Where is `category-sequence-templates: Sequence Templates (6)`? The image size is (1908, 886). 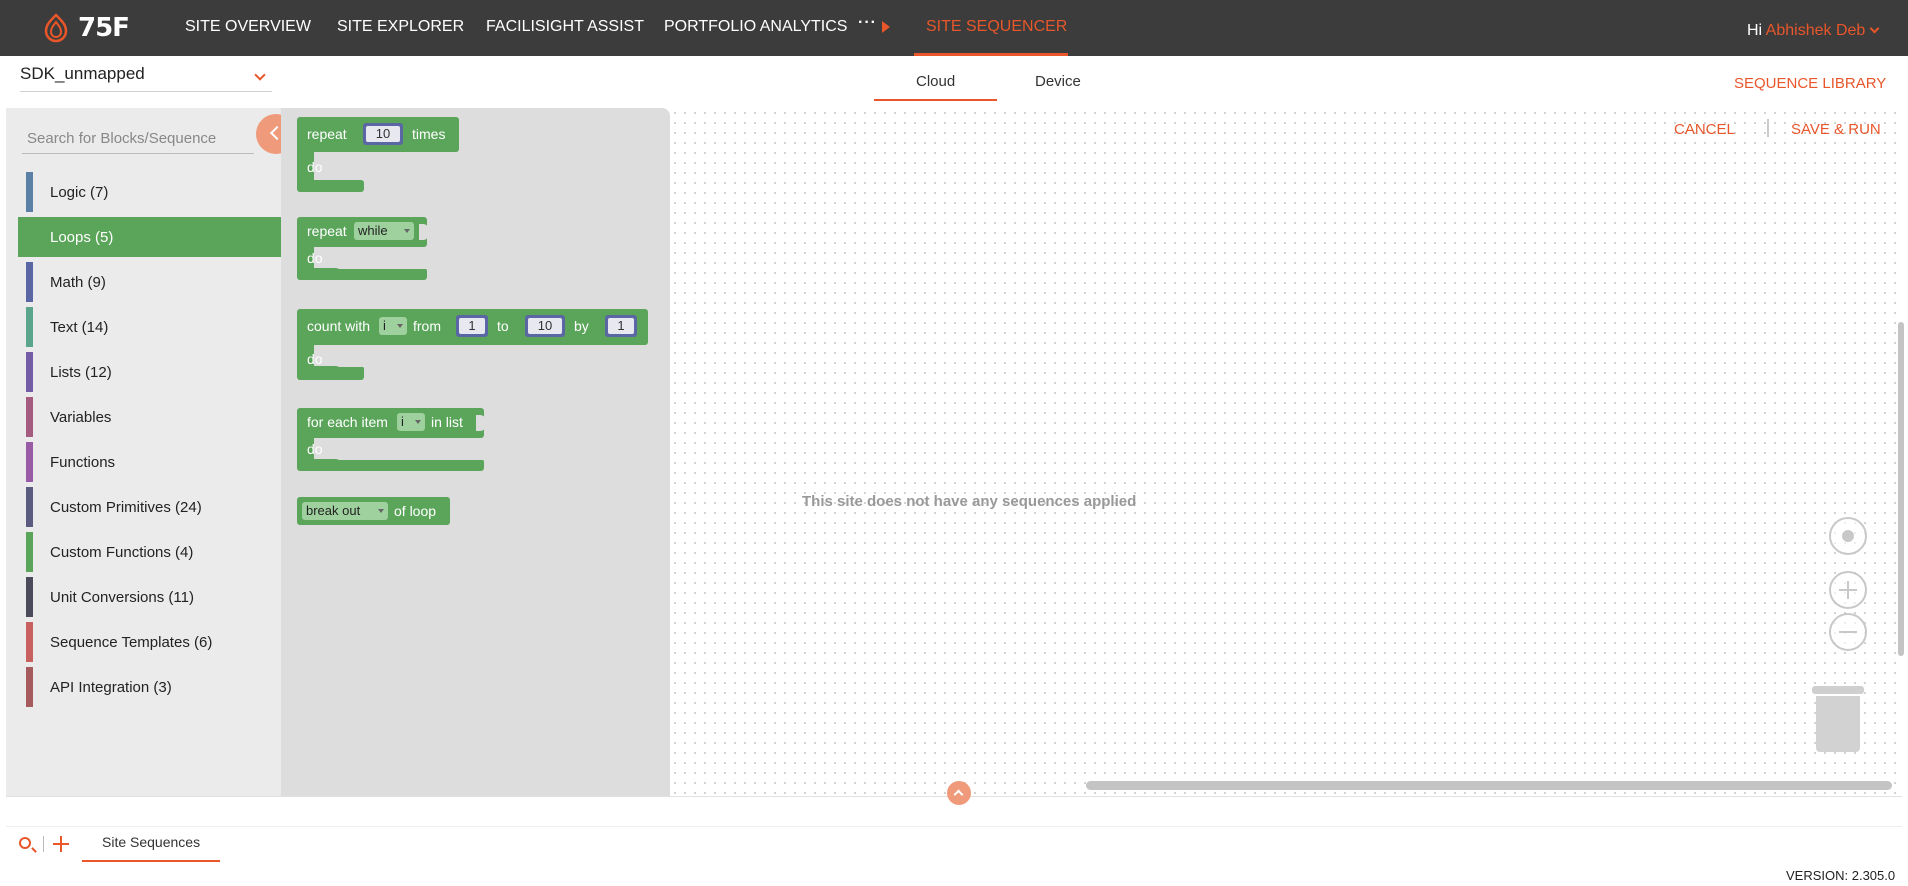 category-sequence-templates: Sequence Templates (6) is located at coordinates (149, 642).